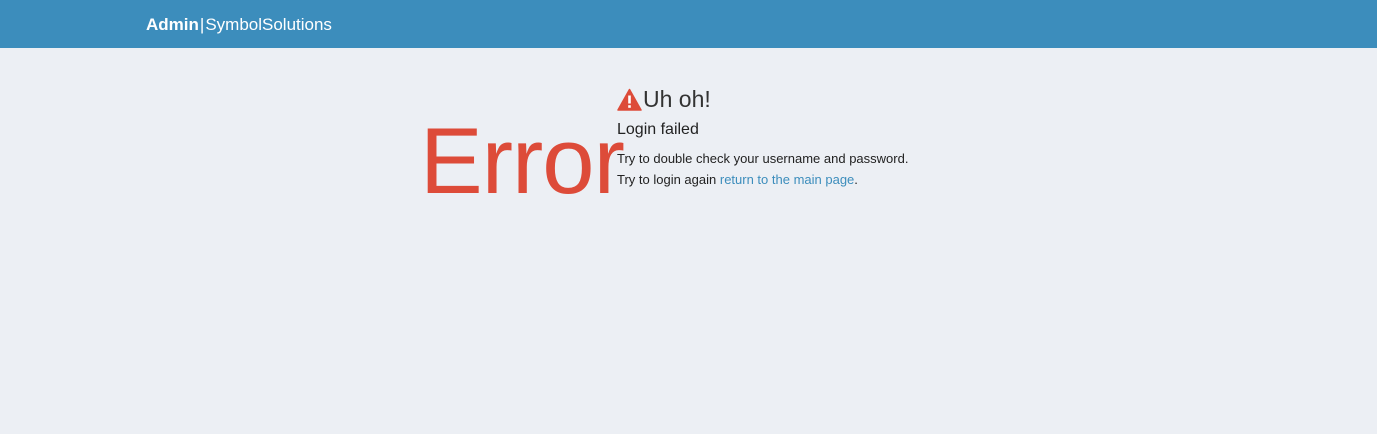  I want to click on headline-text: Uh oh!, so click(677, 99).